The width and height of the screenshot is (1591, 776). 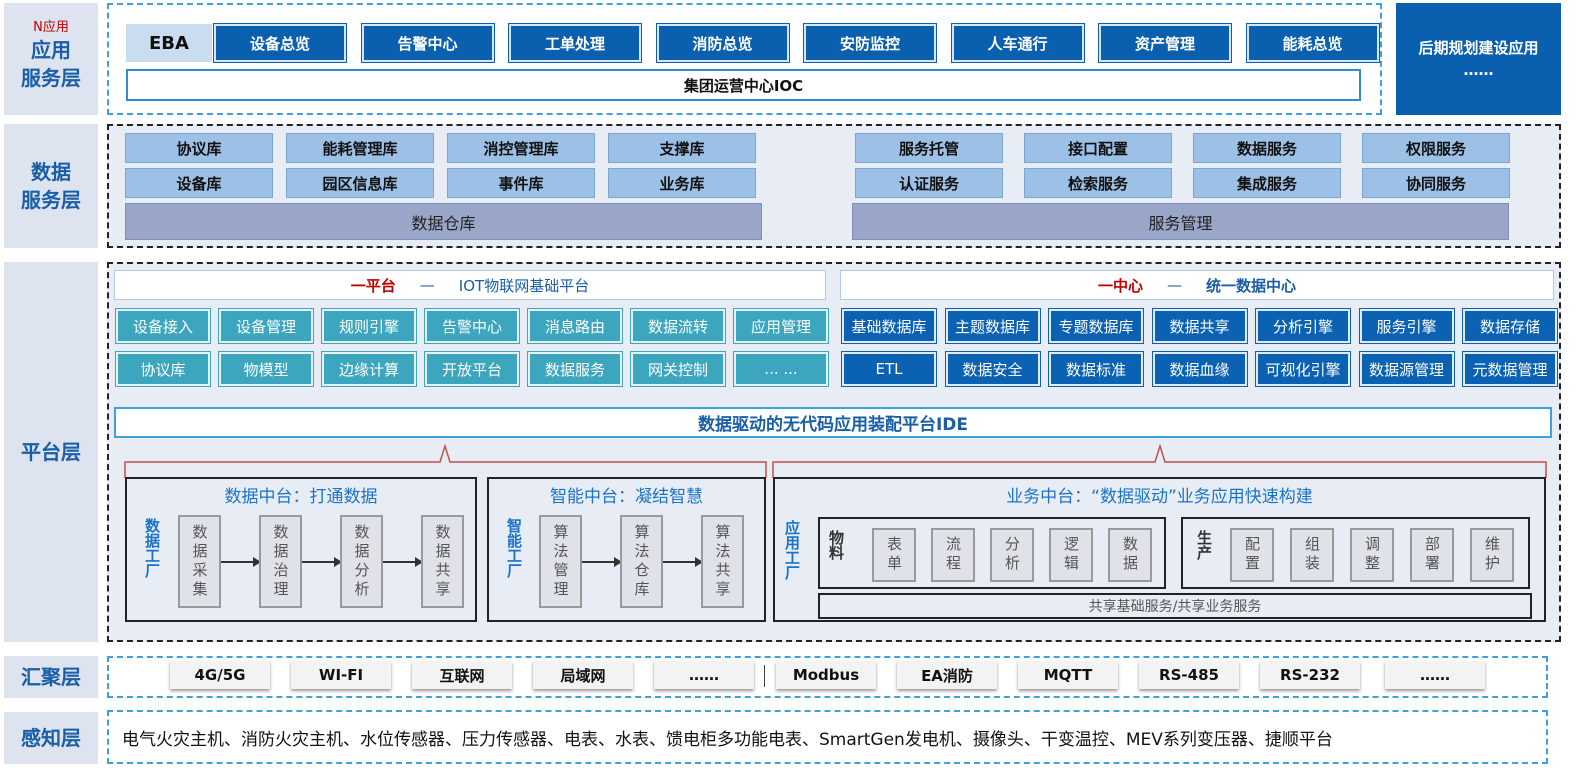 What do you see at coordinates (1159, 496) in the screenshot?
I see `biz-mid-title: 业务中台：“数据驱动”业务应用快速构建` at bounding box center [1159, 496].